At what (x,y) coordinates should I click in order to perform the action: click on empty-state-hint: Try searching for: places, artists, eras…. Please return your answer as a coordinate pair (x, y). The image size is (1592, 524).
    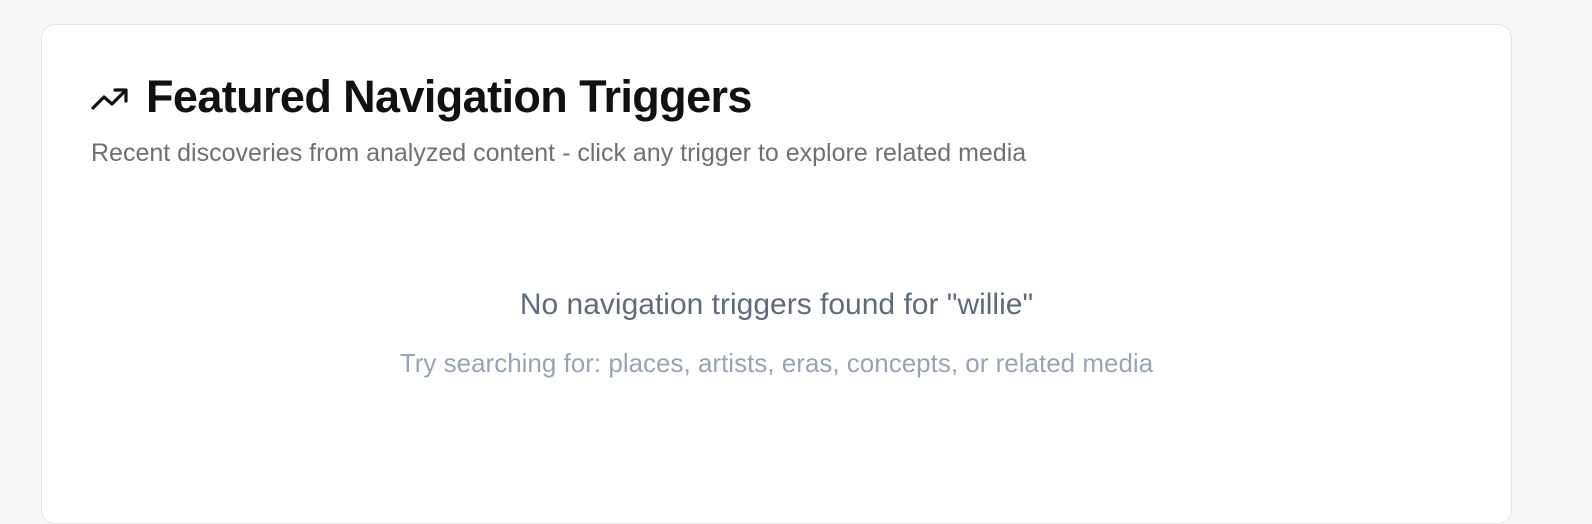
    Looking at the image, I should click on (776, 363).